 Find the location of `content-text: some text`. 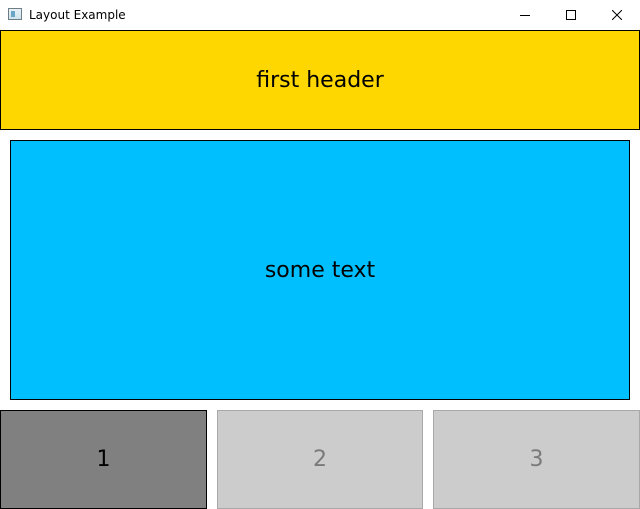

content-text: some text is located at coordinates (320, 270).